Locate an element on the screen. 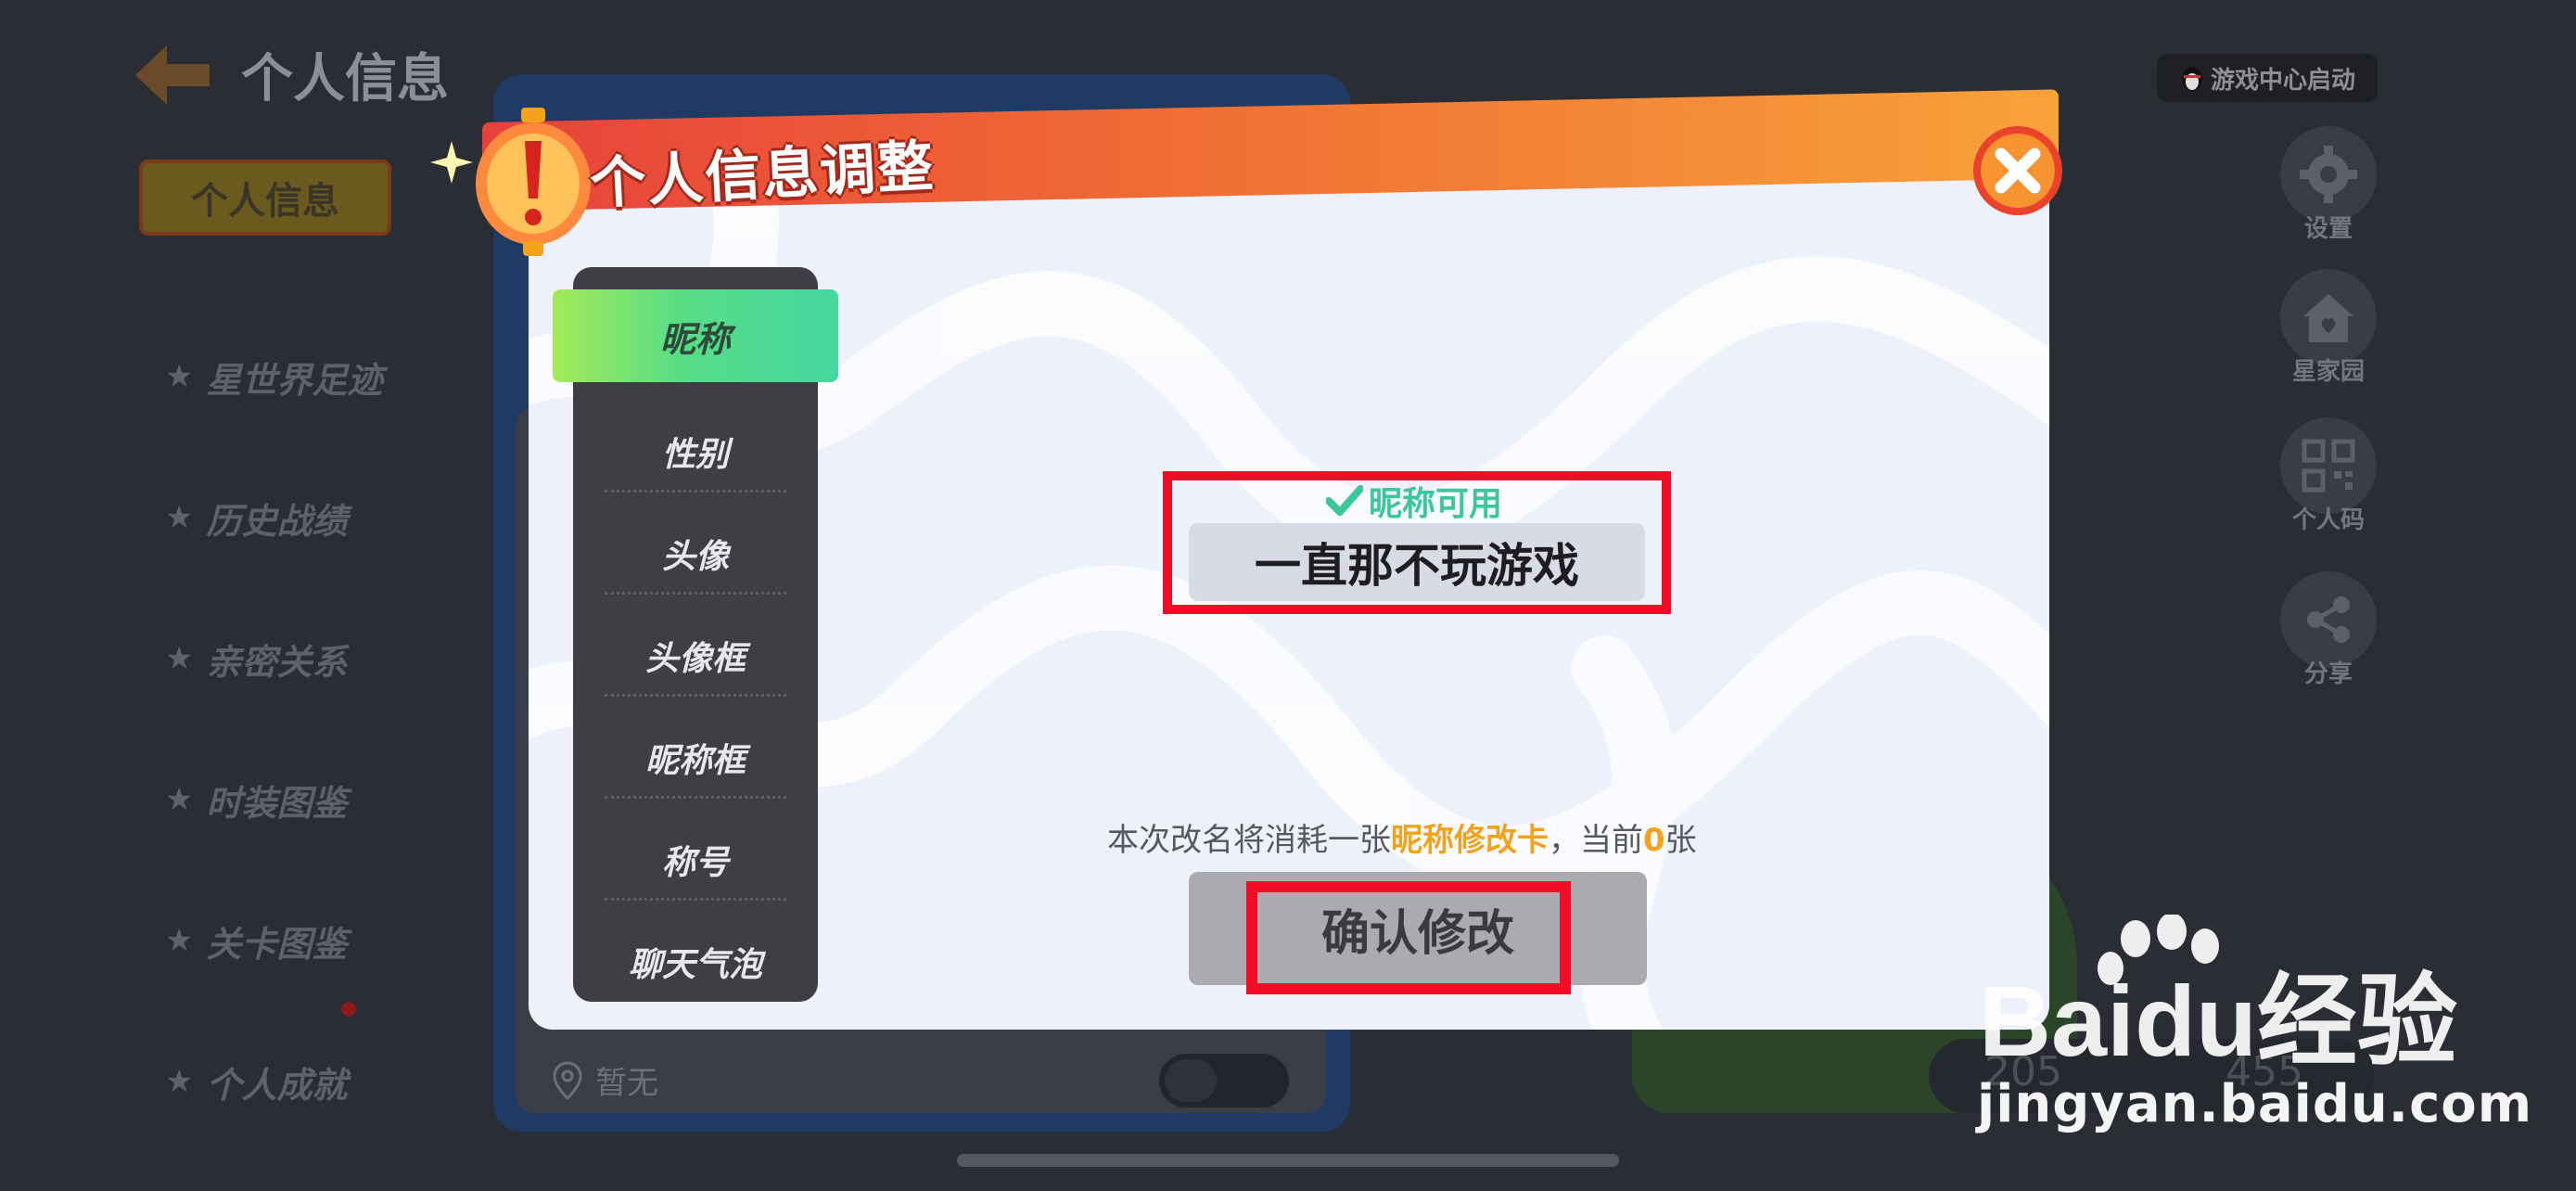 This screenshot has width=2576, height=1191. background-location-toggle is located at coordinates (1224, 1081).